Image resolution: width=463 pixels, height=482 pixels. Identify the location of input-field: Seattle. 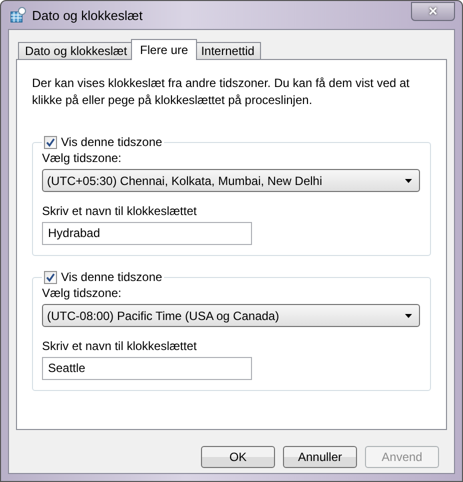
(147, 368).